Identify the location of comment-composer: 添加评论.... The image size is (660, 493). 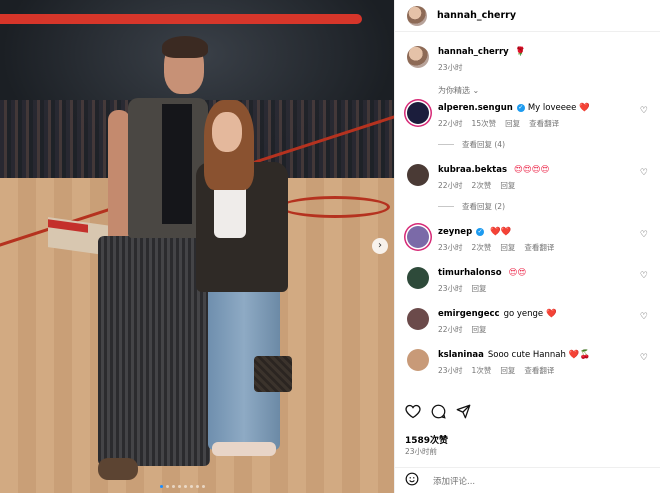
(527, 480).